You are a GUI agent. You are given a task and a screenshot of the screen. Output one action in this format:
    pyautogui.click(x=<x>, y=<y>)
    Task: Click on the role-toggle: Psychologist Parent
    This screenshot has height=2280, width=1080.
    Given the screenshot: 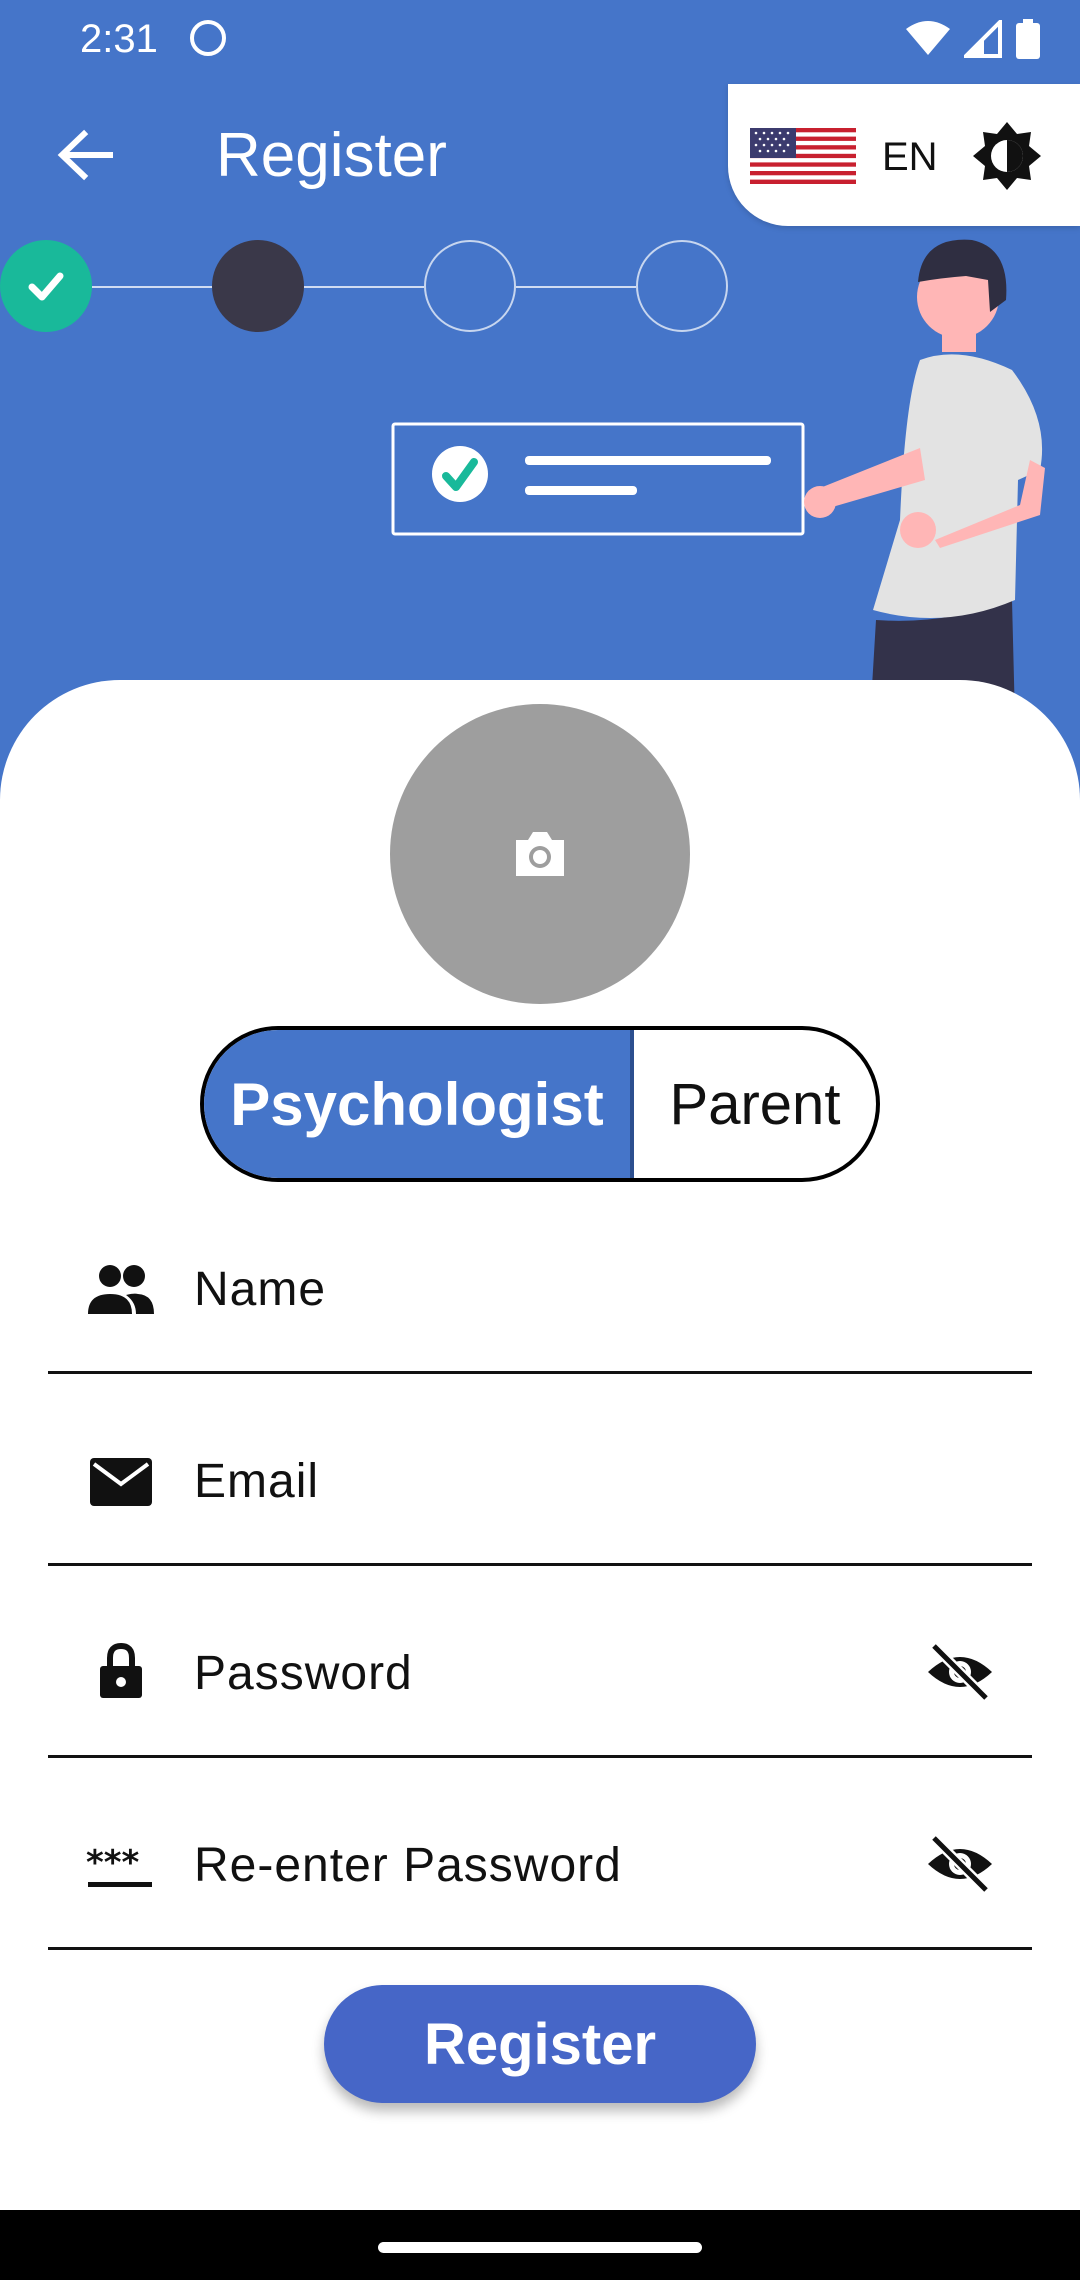 What is the action you would take?
    pyautogui.click(x=540, y=1104)
    